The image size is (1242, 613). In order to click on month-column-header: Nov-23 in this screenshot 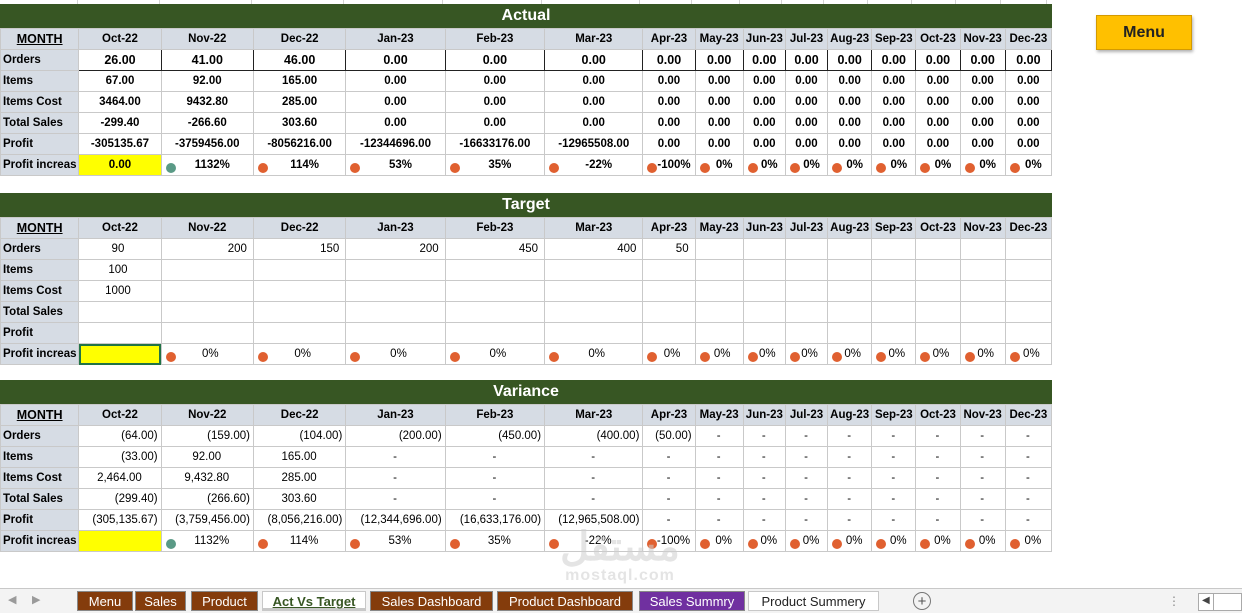, I will do `click(982, 415)`.